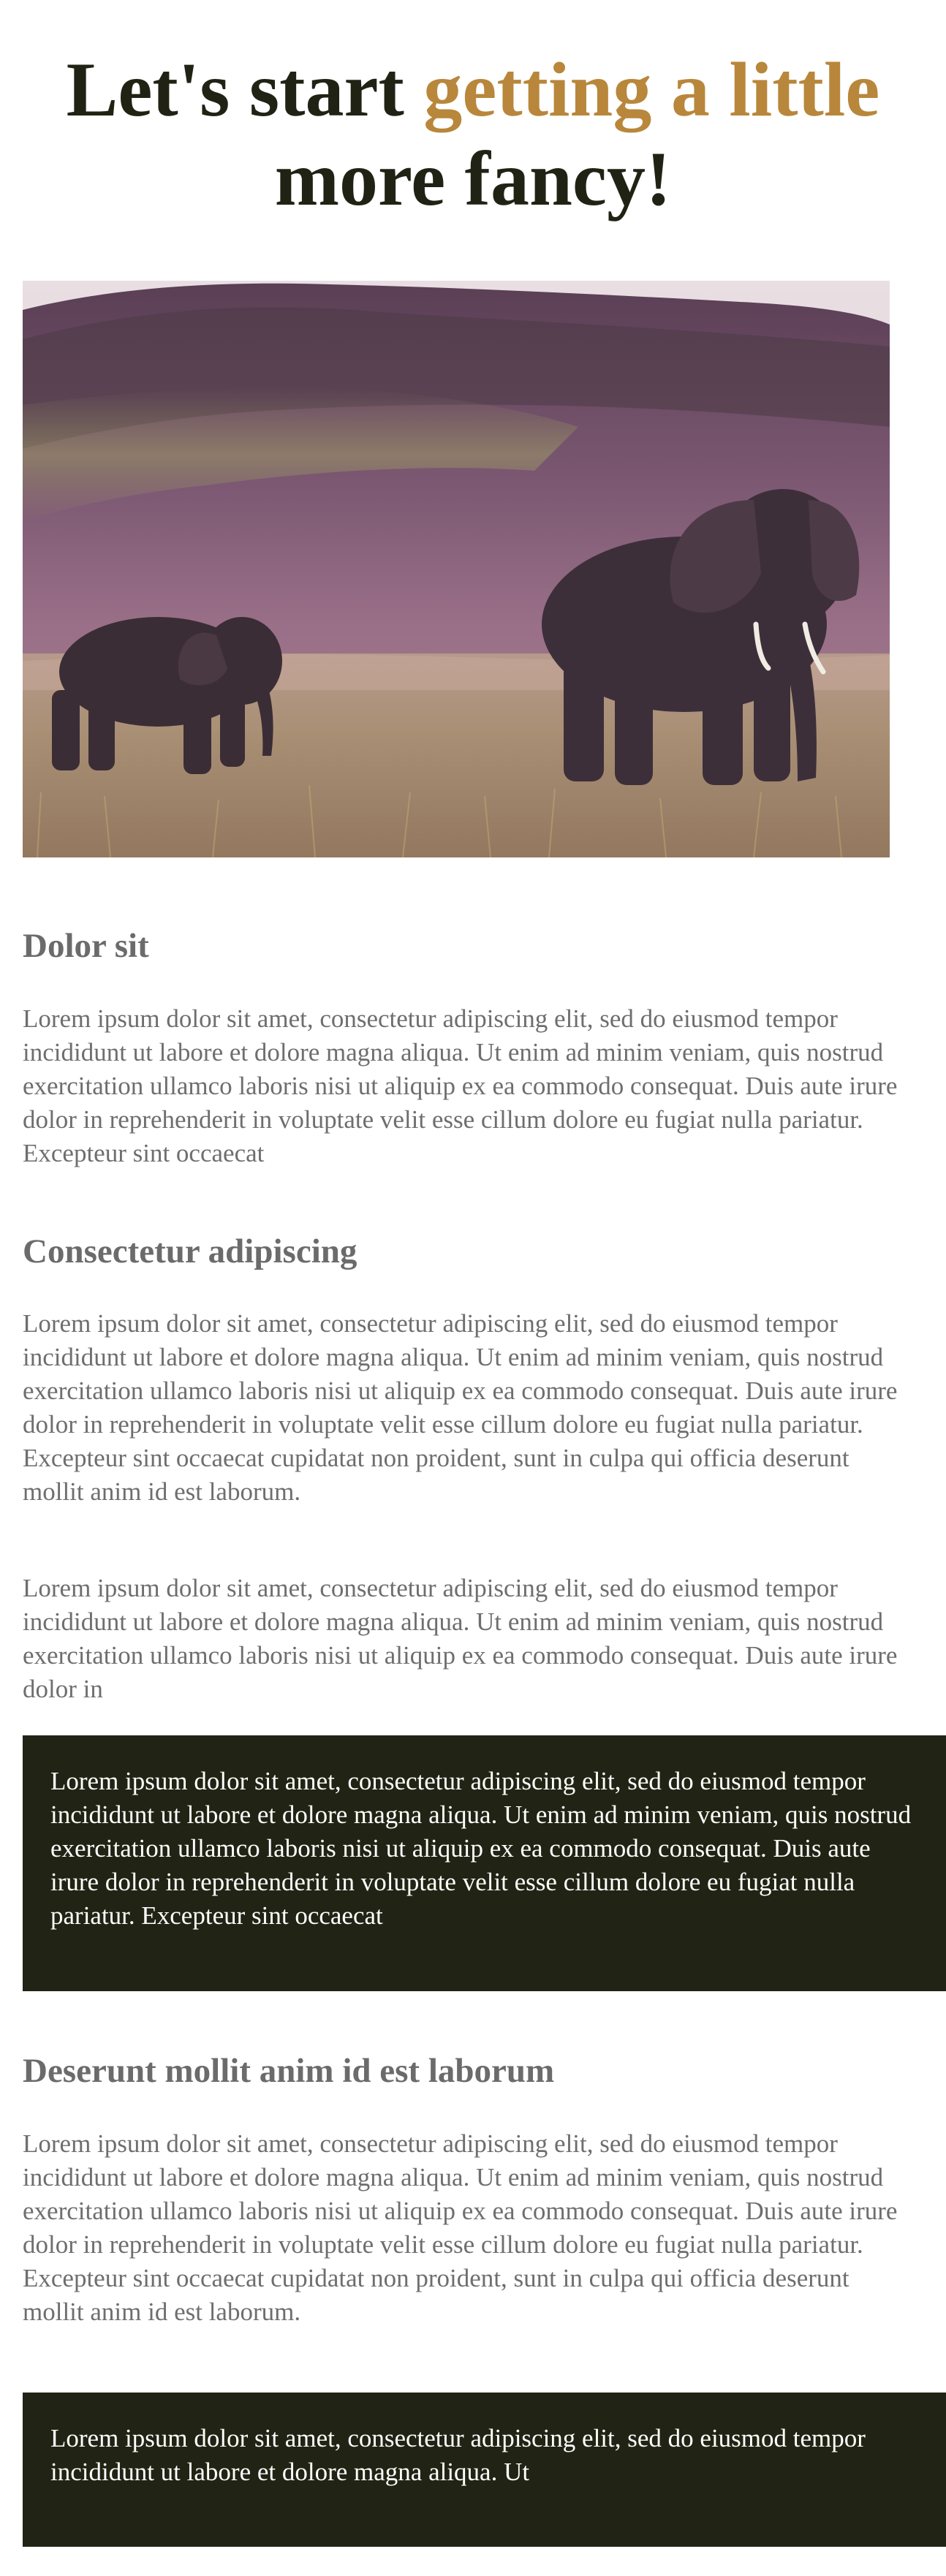 The height and width of the screenshot is (2576, 946). Describe the element at coordinates (651, 89) in the screenshot. I see `title-accent: getting a little` at that location.